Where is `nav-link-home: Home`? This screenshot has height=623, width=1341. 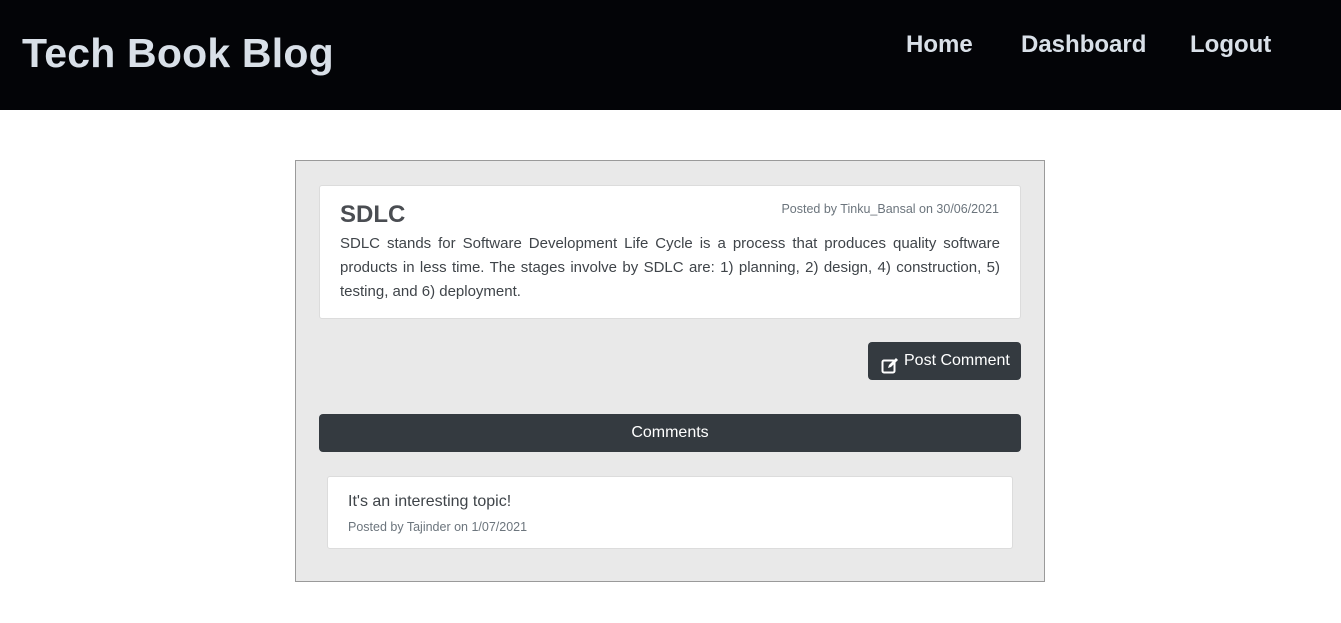
nav-link-home: Home is located at coordinates (939, 45).